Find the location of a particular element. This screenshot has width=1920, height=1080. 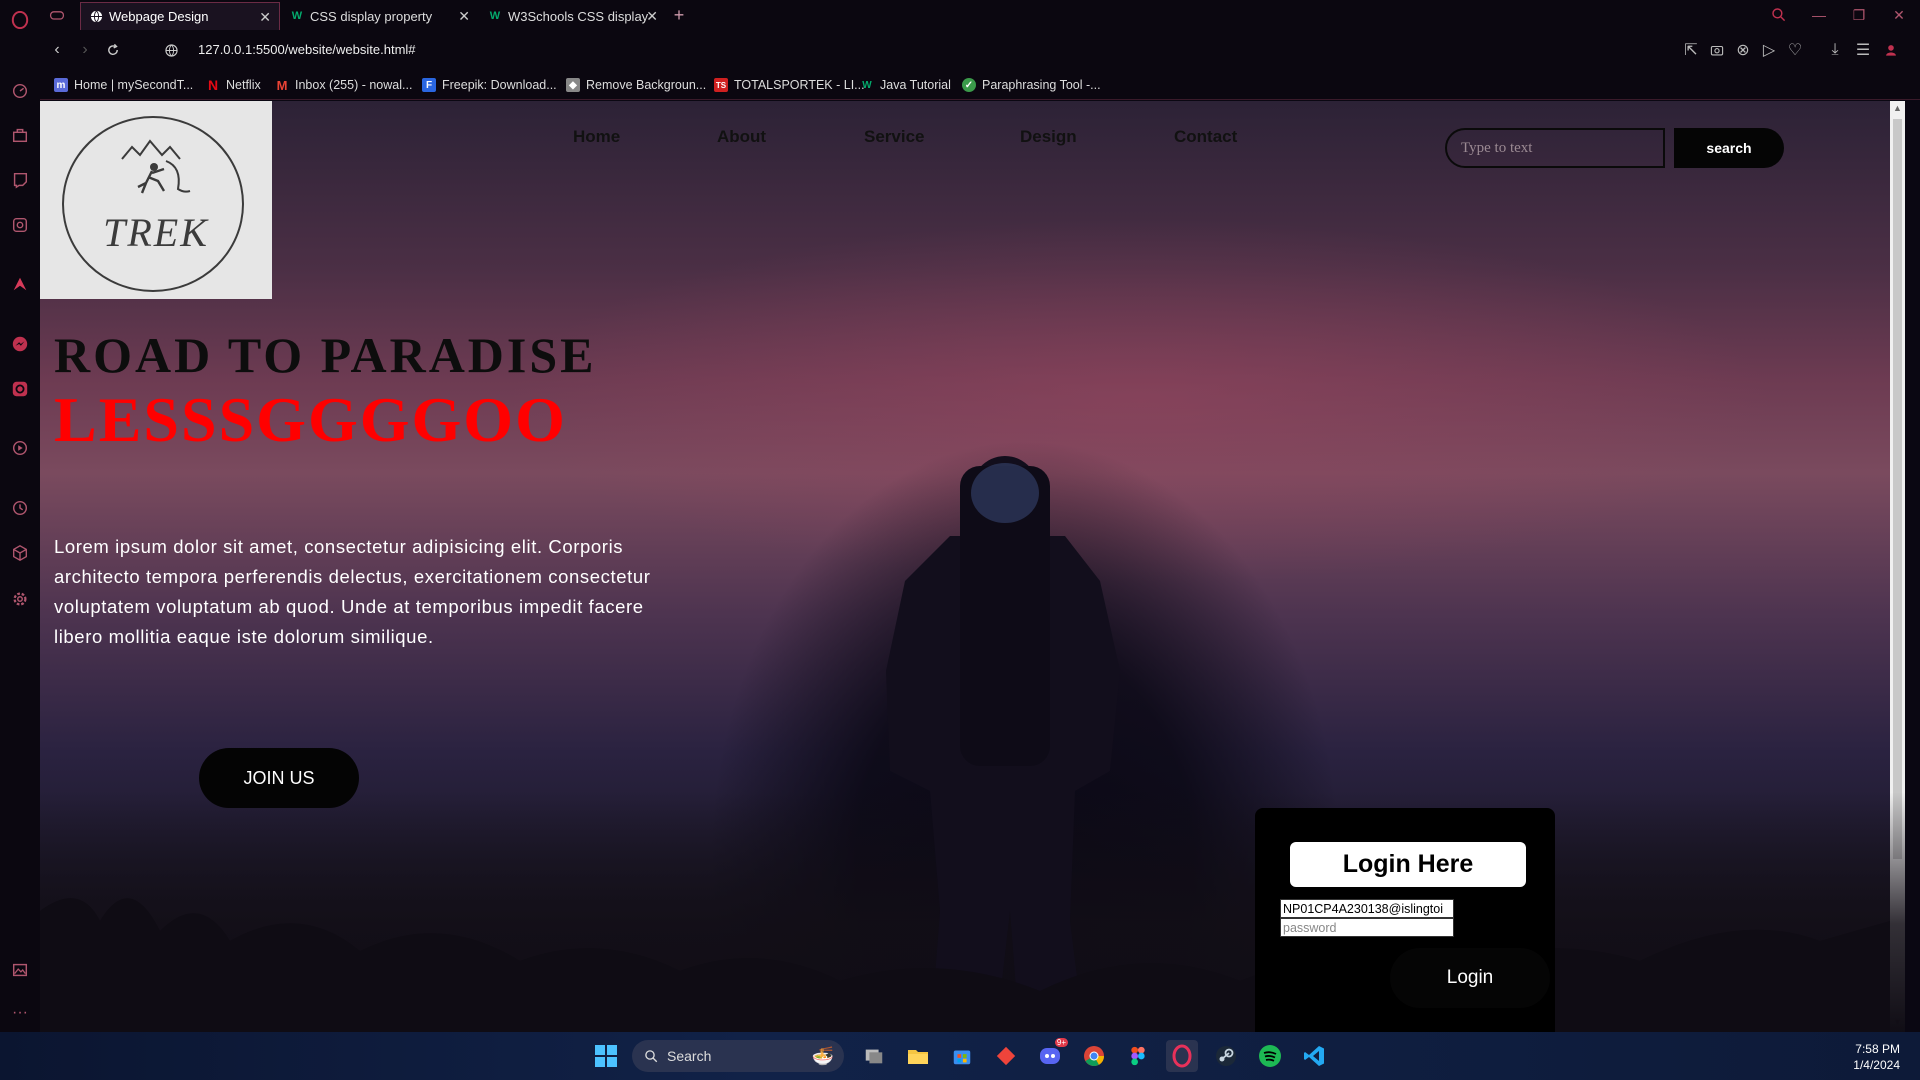

task-view-icon is located at coordinates (874, 1056).